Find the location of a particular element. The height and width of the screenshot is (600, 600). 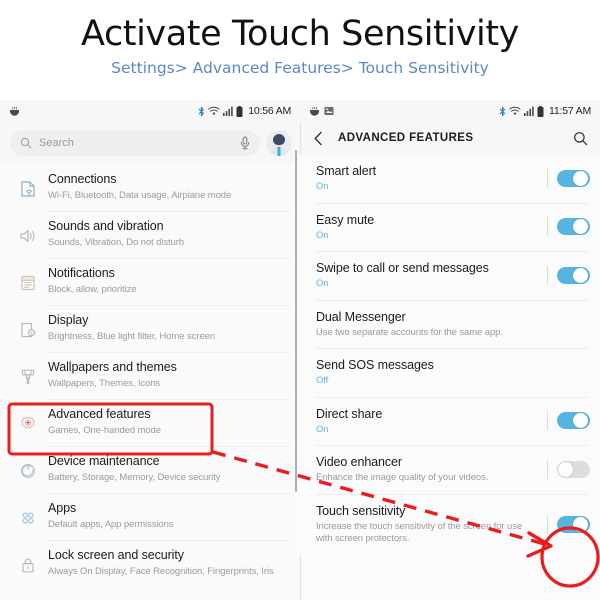

sidebar-item-sub: Wallpapers, Themes, Icons is located at coordinates (104, 383).